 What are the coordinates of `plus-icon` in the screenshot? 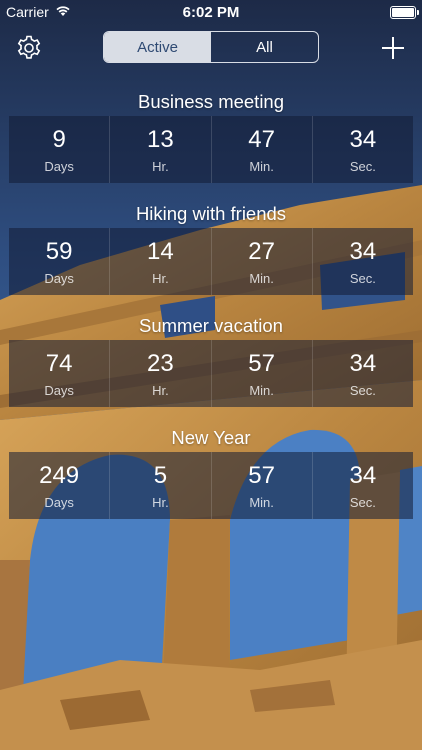 It's located at (393, 48).